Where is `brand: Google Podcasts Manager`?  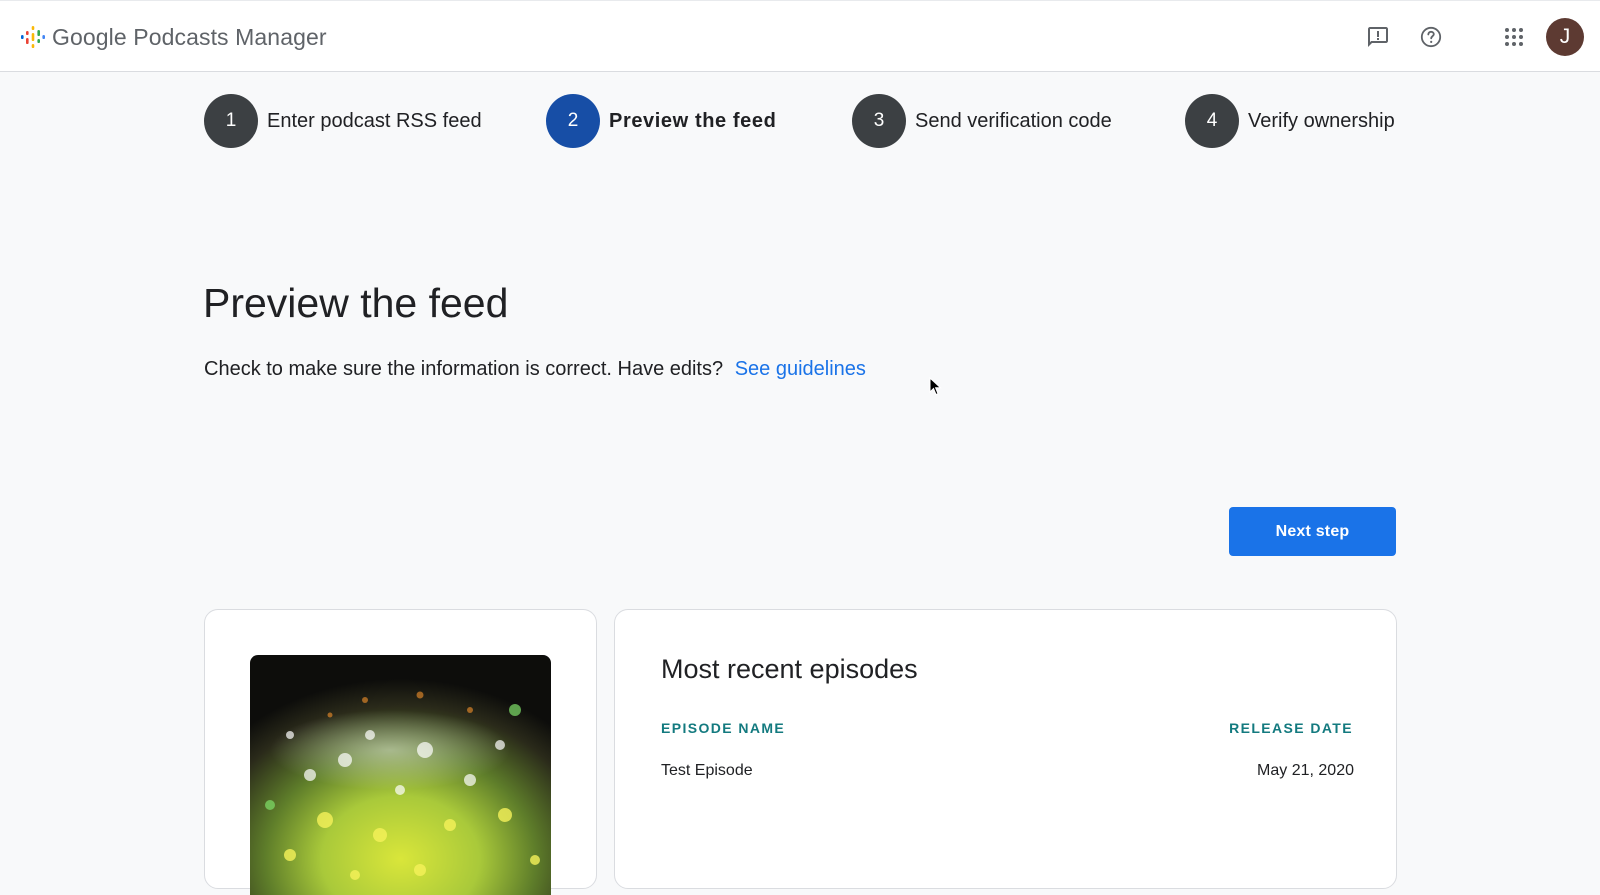
brand: Google Podcasts Manager is located at coordinates (173, 37).